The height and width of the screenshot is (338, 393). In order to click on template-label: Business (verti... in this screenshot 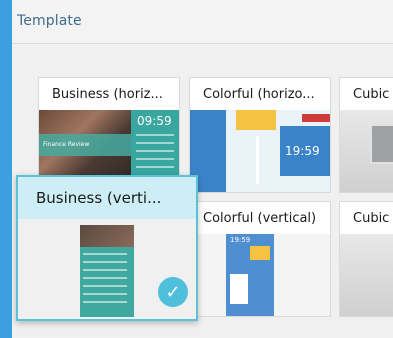, I will do `click(107, 198)`.